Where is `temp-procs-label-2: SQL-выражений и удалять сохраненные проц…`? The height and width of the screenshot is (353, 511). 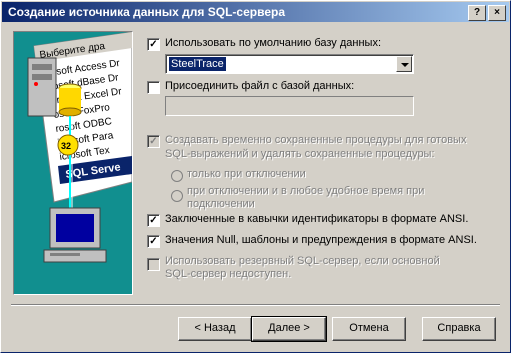 temp-procs-label-2: SQL-выражений и удалять сохраненные проц… is located at coordinates (300, 154).